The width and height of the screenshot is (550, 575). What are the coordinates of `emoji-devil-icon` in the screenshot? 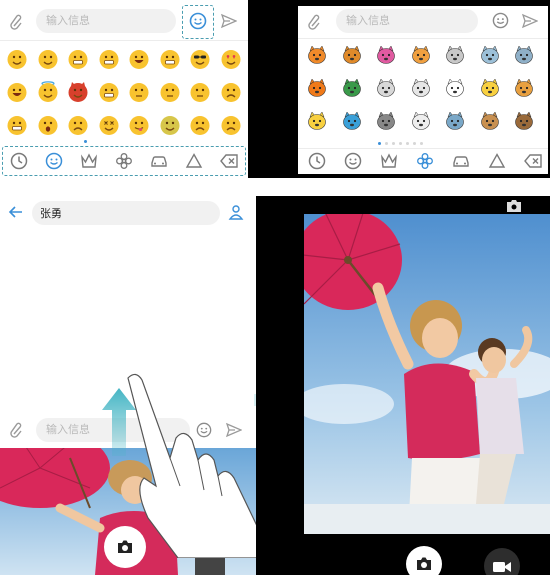 It's located at (78, 92).